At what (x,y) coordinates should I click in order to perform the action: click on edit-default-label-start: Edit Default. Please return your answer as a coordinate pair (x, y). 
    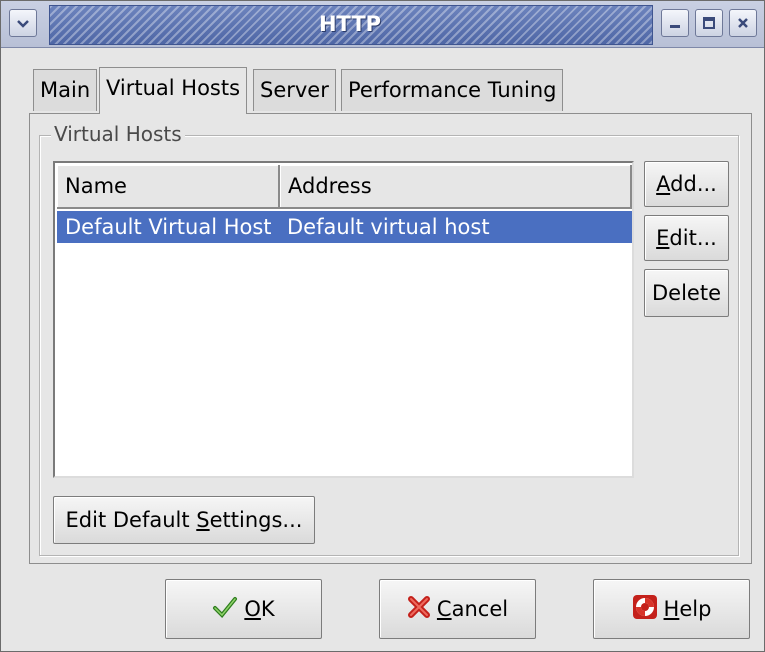
    Looking at the image, I should click on (131, 520).